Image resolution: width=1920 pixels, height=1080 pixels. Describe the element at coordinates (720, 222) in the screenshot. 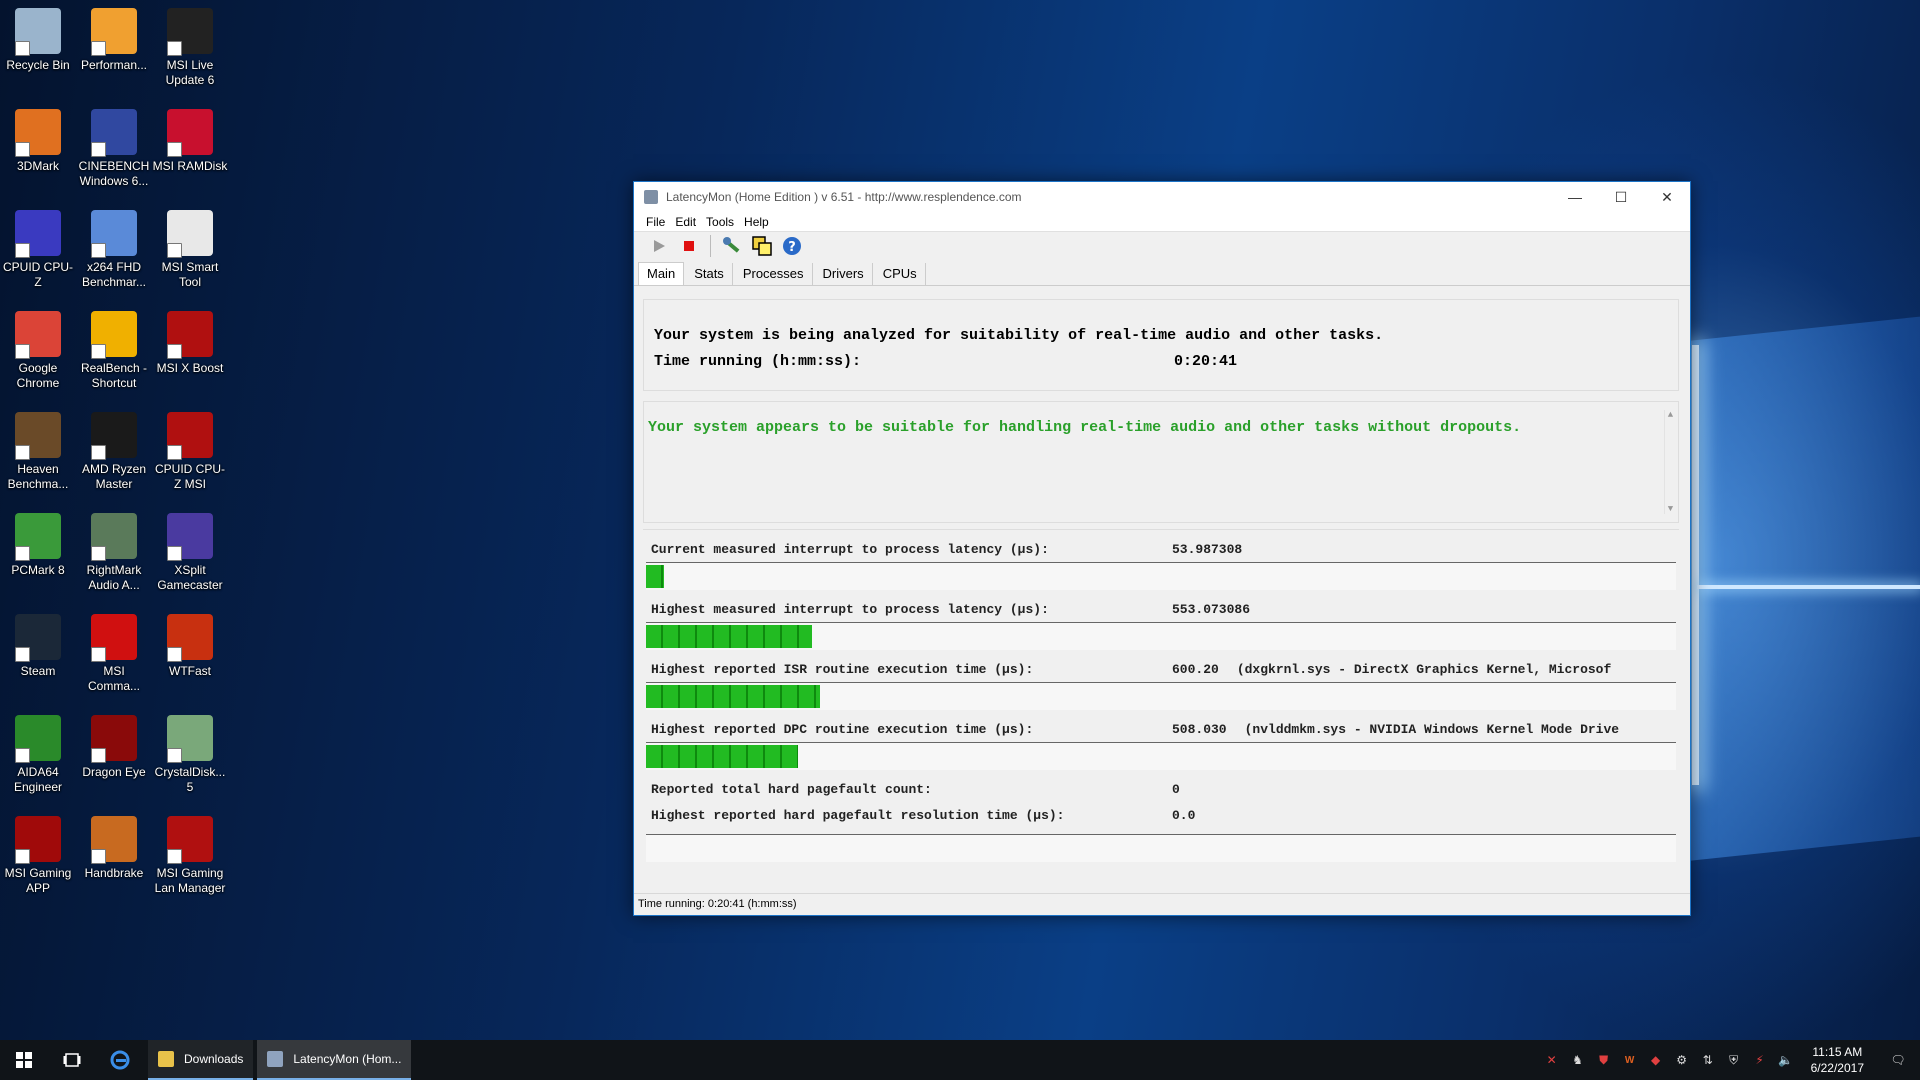

I see `menu-tools: Tools` at that location.